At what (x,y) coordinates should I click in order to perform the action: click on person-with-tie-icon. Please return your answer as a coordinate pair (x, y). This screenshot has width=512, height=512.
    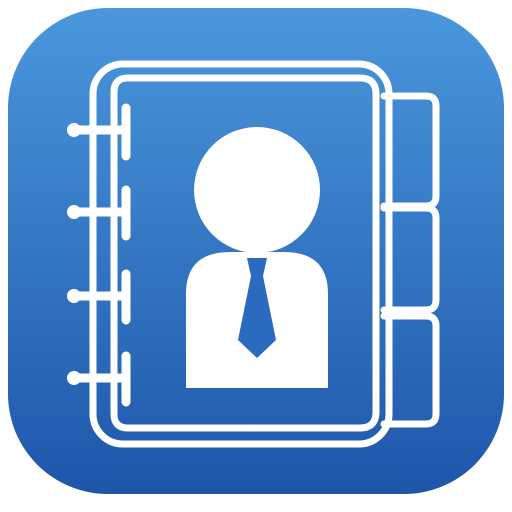
    Looking at the image, I should click on (257, 257).